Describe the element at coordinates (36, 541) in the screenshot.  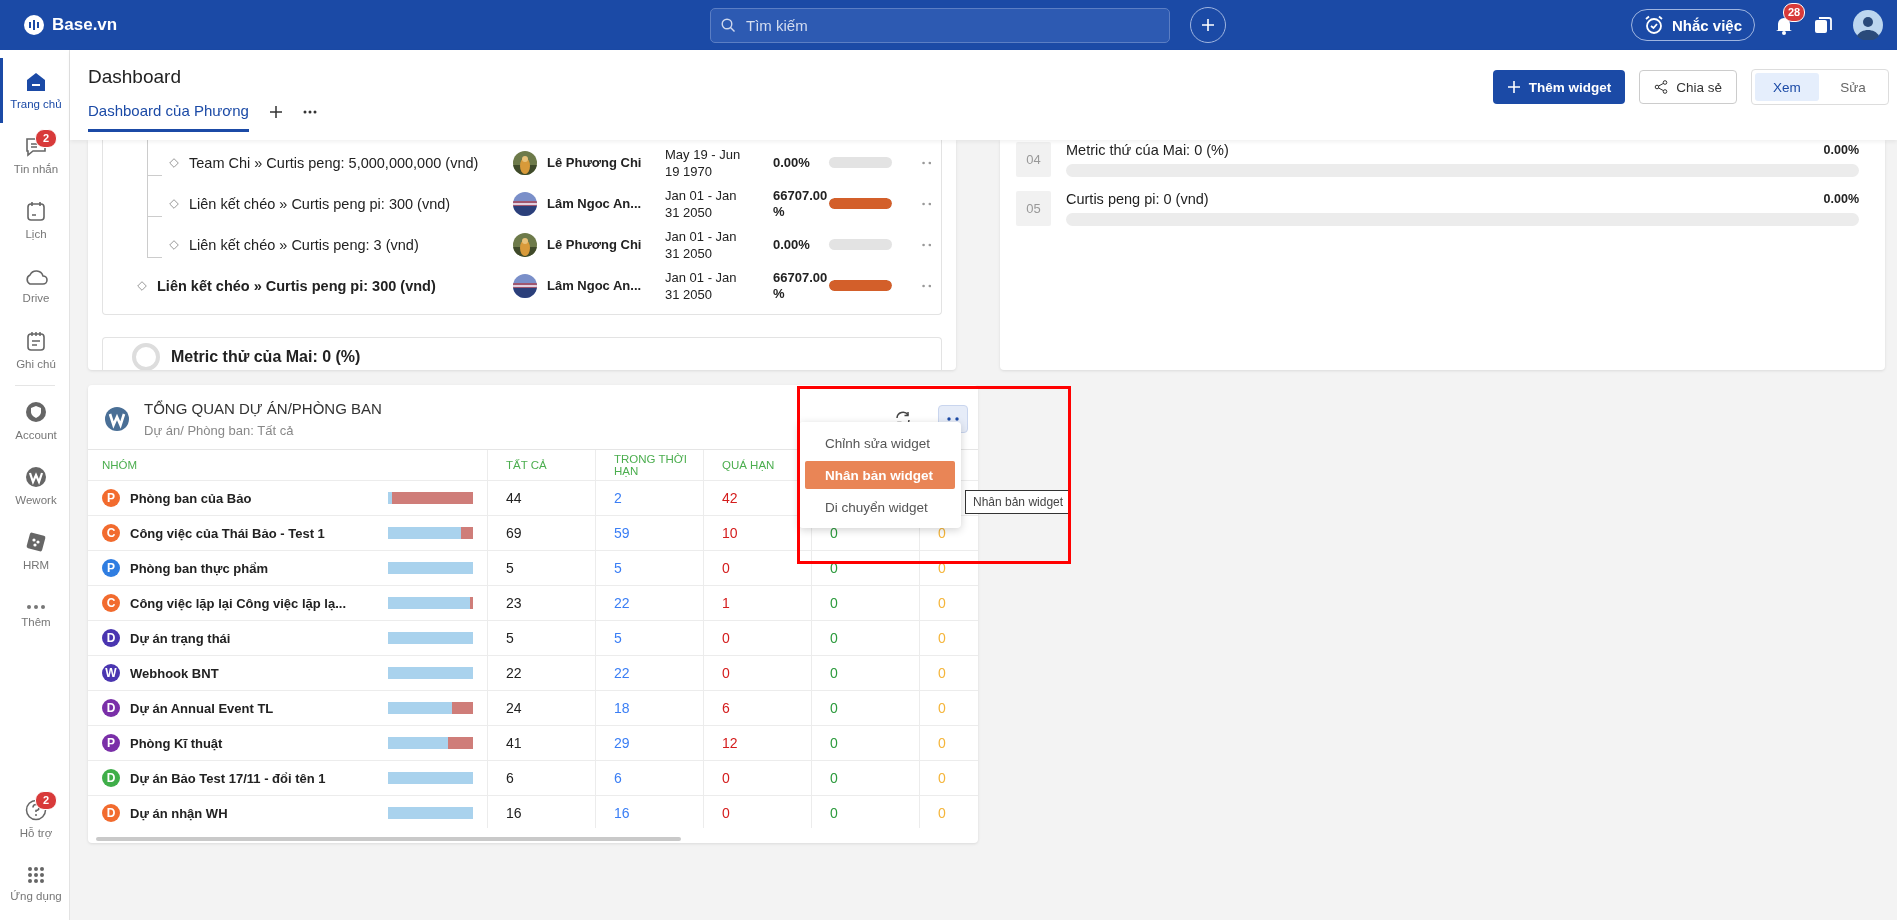
I see `dice-icon` at that location.